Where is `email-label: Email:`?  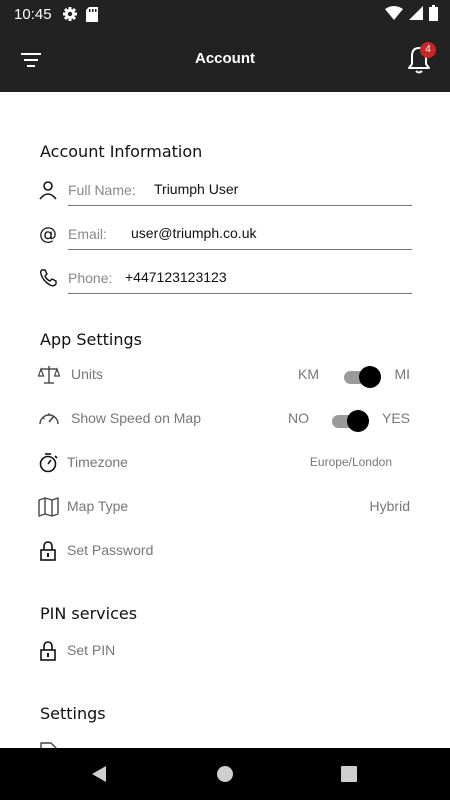 email-label: Email: is located at coordinates (87, 234).